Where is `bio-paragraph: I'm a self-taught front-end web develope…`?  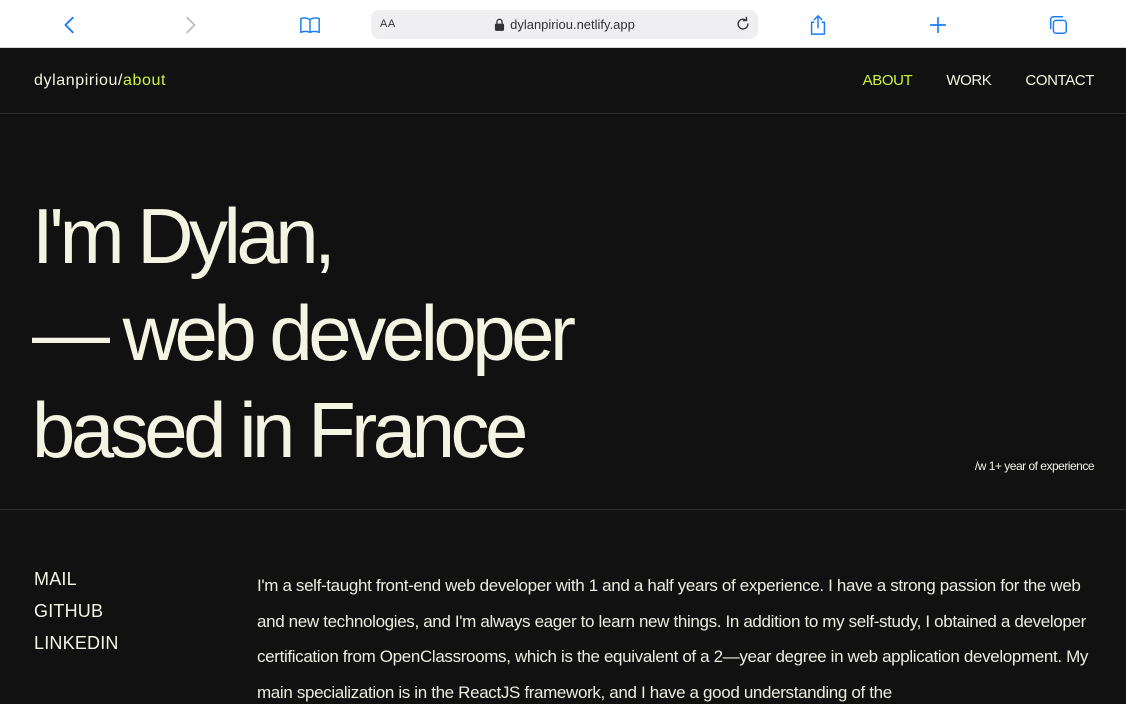 bio-paragraph: I'm a self-taught front-end web develope… is located at coordinates (673, 639).